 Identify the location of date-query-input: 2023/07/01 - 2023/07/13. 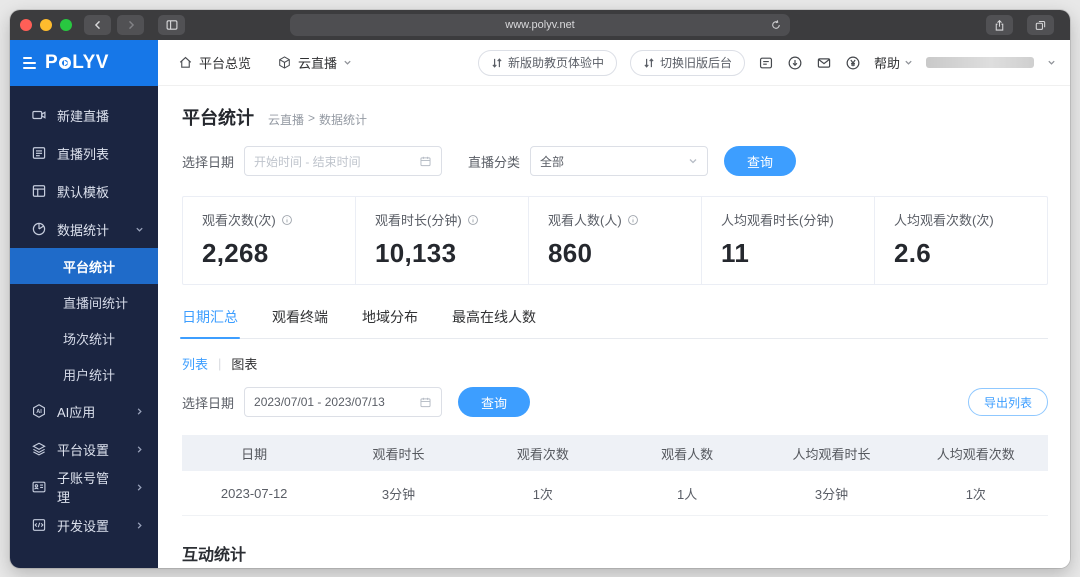
(343, 402).